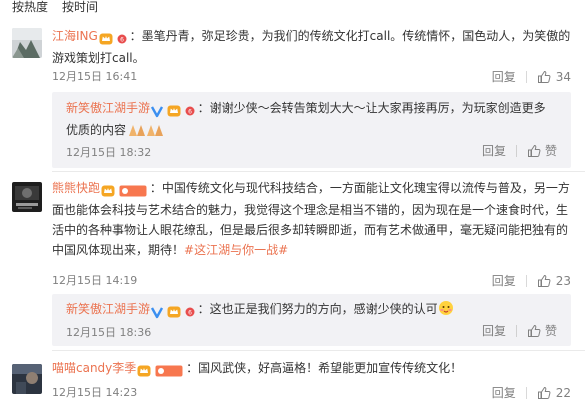 The image size is (585, 403). I want to click on comment-time: 12月15日 14:23, so click(95, 392).